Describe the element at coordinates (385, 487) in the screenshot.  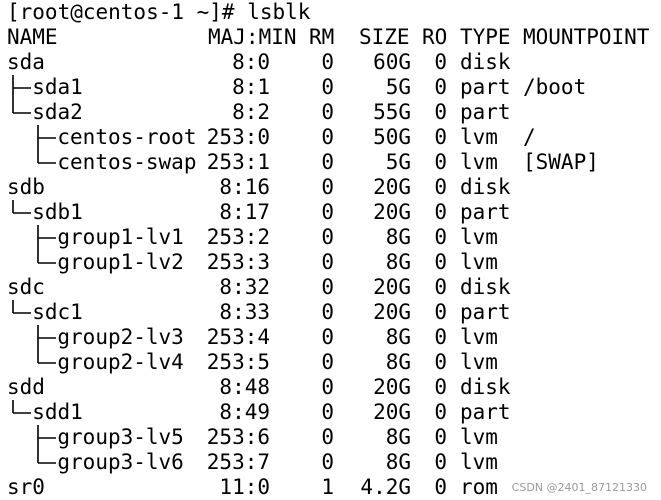
I see `size-cell: 4.2G` at that location.